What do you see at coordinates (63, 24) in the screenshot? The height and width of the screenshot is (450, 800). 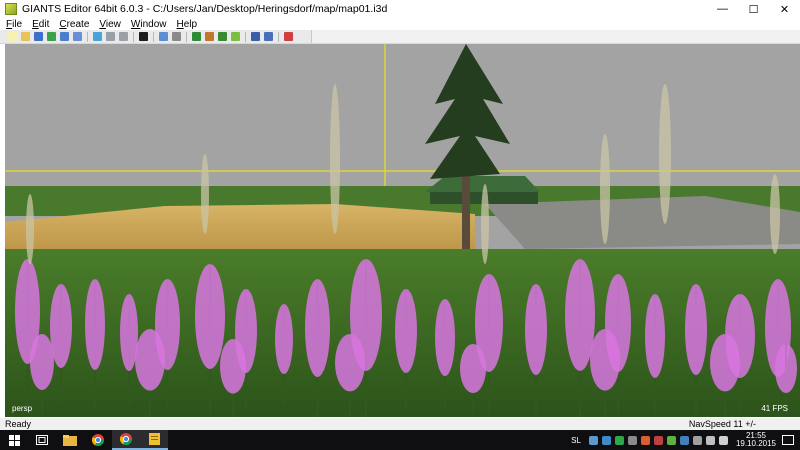 I see `menu-accel-letter: C` at bounding box center [63, 24].